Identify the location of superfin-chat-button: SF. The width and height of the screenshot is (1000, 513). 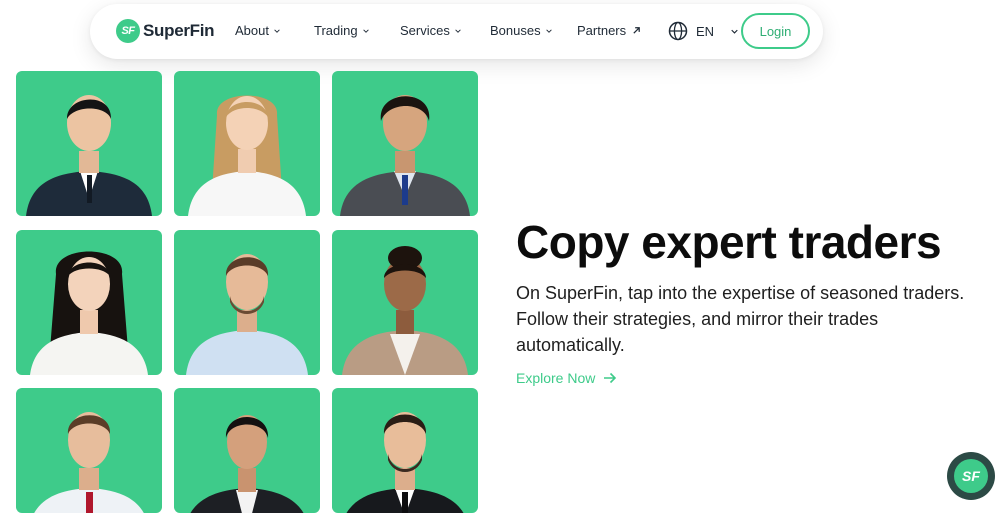
(971, 476).